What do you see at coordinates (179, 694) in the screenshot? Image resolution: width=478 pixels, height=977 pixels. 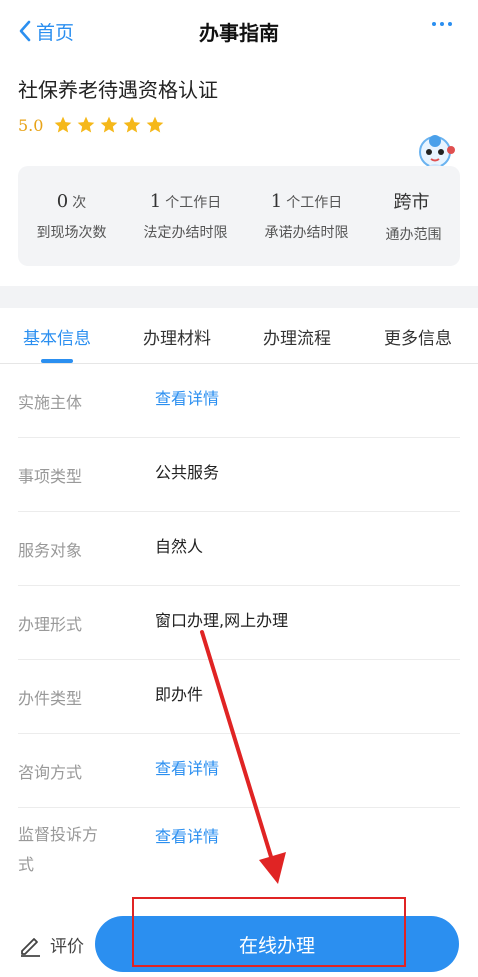 I see `info-value: 即办件` at bounding box center [179, 694].